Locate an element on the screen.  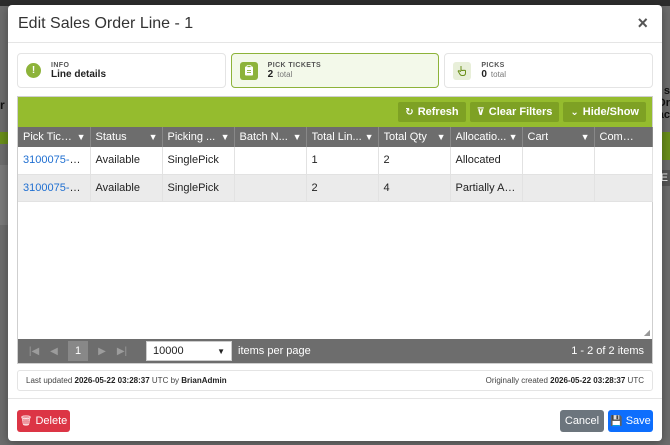
pick-tickets-card-value: 2 total is located at coordinates (294, 74).